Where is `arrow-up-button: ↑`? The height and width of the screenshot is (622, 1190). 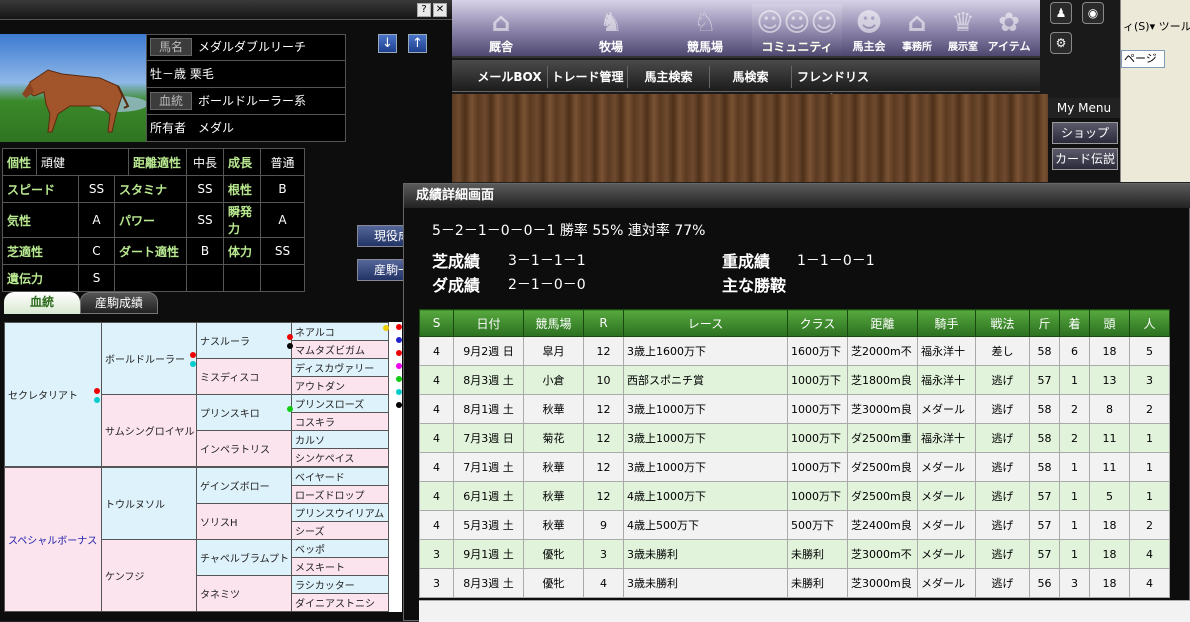
arrow-up-button: ↑ is located at coordinates (417, 43).